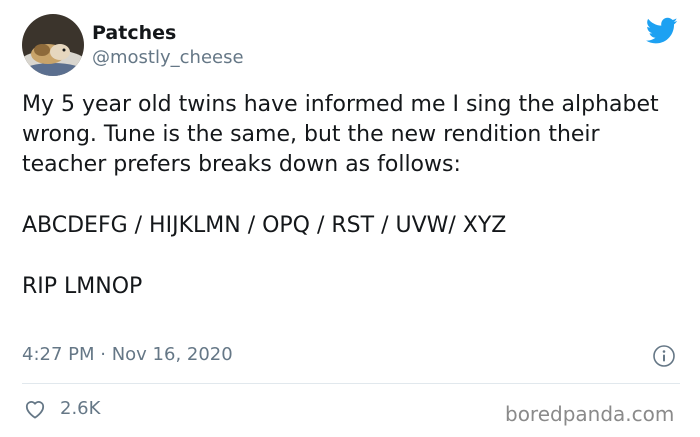 The image size is (700, 437). Describe the element at coordinates (661, 31) in the screenshot. I see `twitter-bird-icon` at that location.